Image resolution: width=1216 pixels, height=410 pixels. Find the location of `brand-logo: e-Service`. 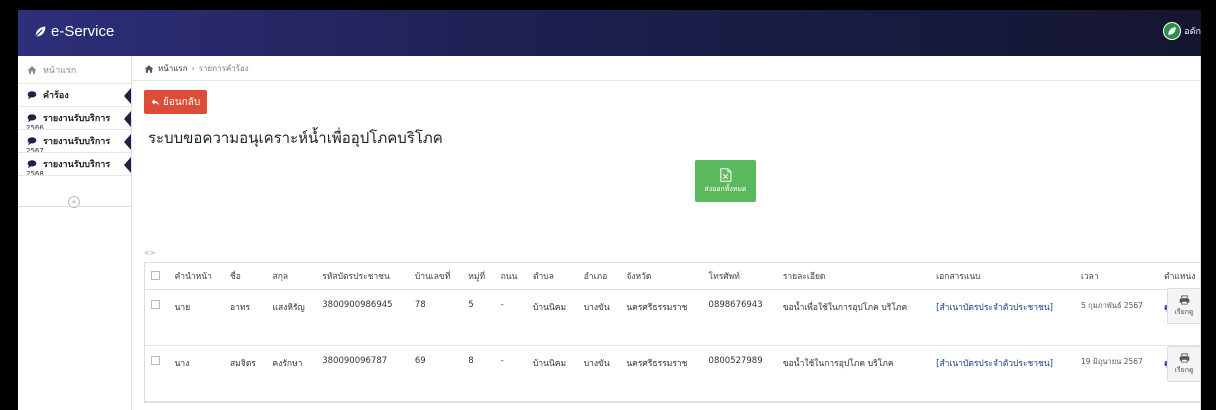

brand-logo: e-Service is located at coordinates (74, 31).